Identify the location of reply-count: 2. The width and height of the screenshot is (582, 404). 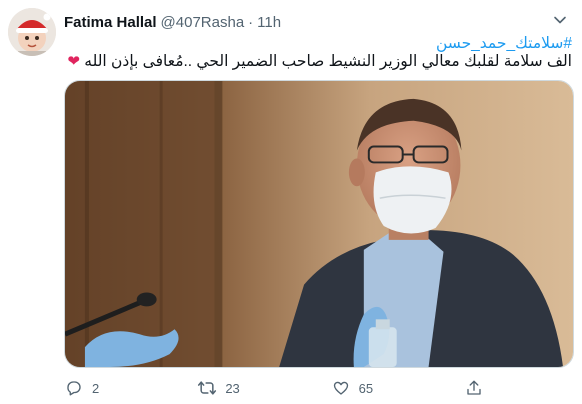
(96, 388).